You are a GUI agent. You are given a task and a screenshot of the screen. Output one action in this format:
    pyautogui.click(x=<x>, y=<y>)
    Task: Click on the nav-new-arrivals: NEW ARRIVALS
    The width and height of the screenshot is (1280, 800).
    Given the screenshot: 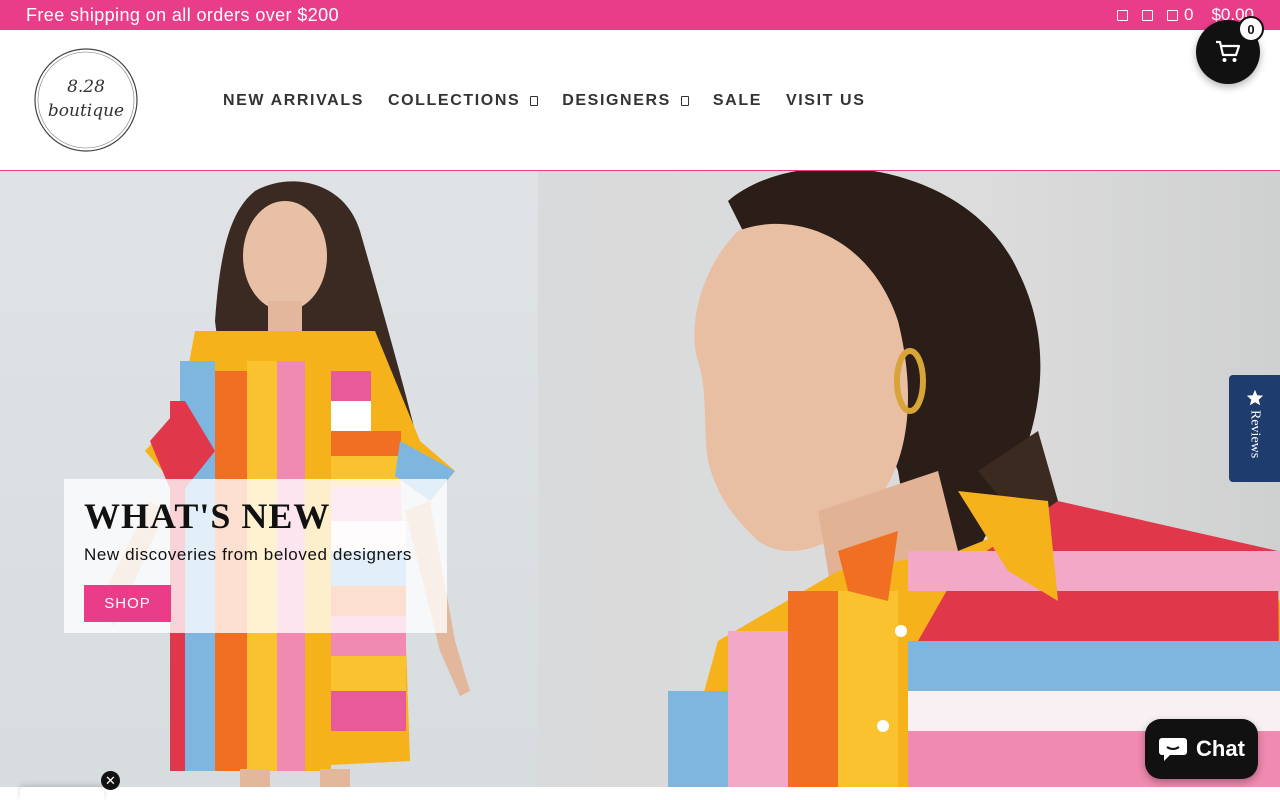 What is the action you would take?
    pyautogui.click(x=293, y=101)
    